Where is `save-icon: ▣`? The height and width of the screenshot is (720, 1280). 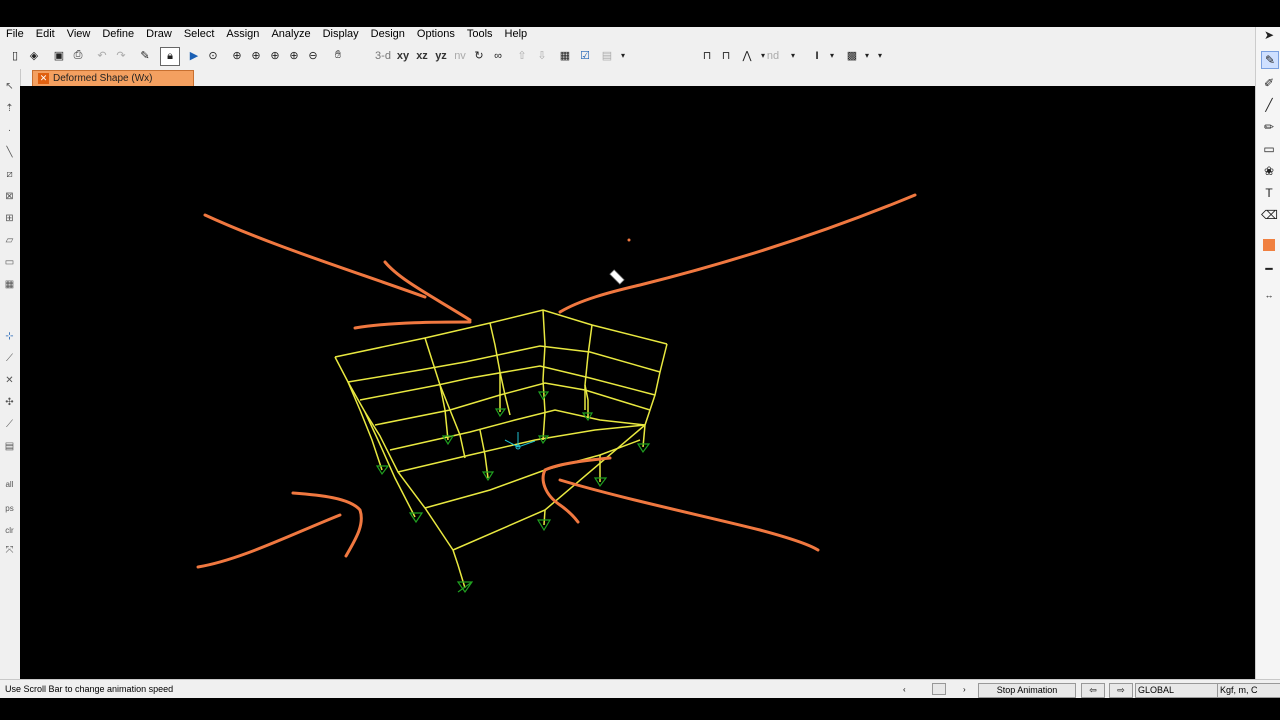 save-icon: ▣ is located at coordinates (59, 55).